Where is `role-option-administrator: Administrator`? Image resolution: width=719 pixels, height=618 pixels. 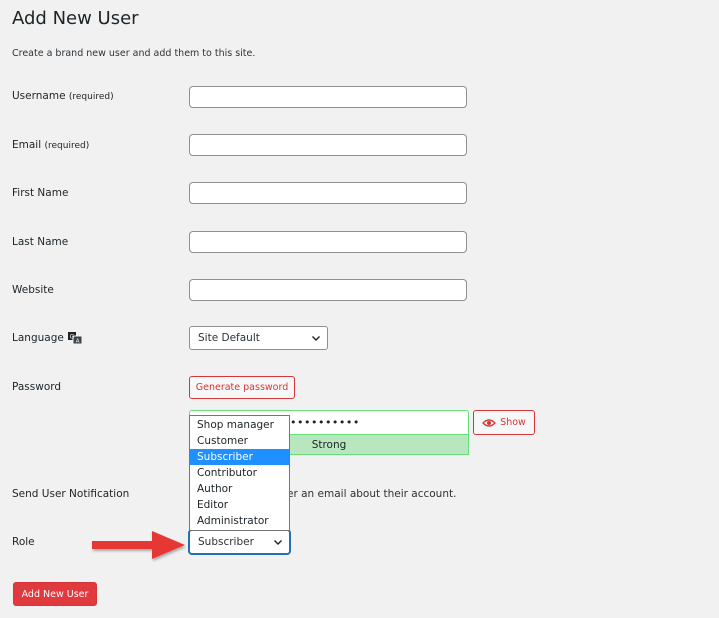 role-option-administrator: Administrator is located at coordinates (239, 521).